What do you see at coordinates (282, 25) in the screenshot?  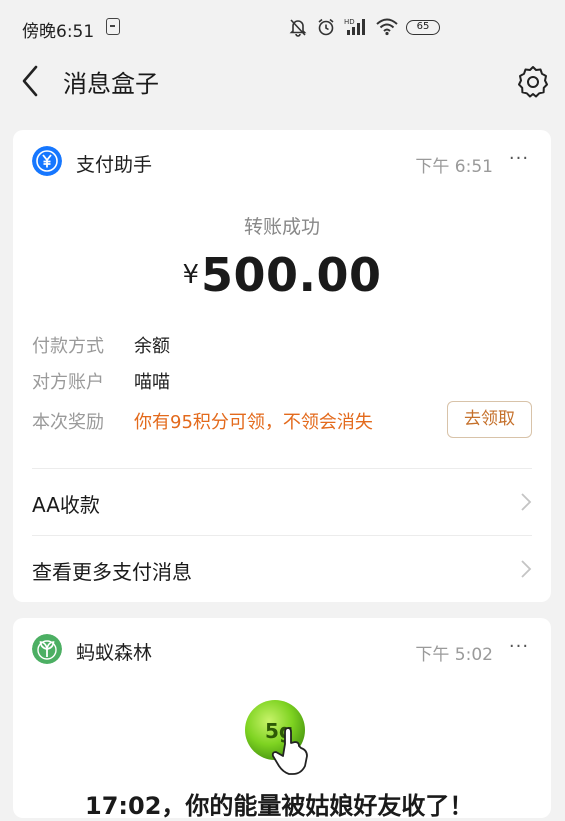 I see `status-bar: 傍晚6:51 HD 65` at bounding box center [282, 25].